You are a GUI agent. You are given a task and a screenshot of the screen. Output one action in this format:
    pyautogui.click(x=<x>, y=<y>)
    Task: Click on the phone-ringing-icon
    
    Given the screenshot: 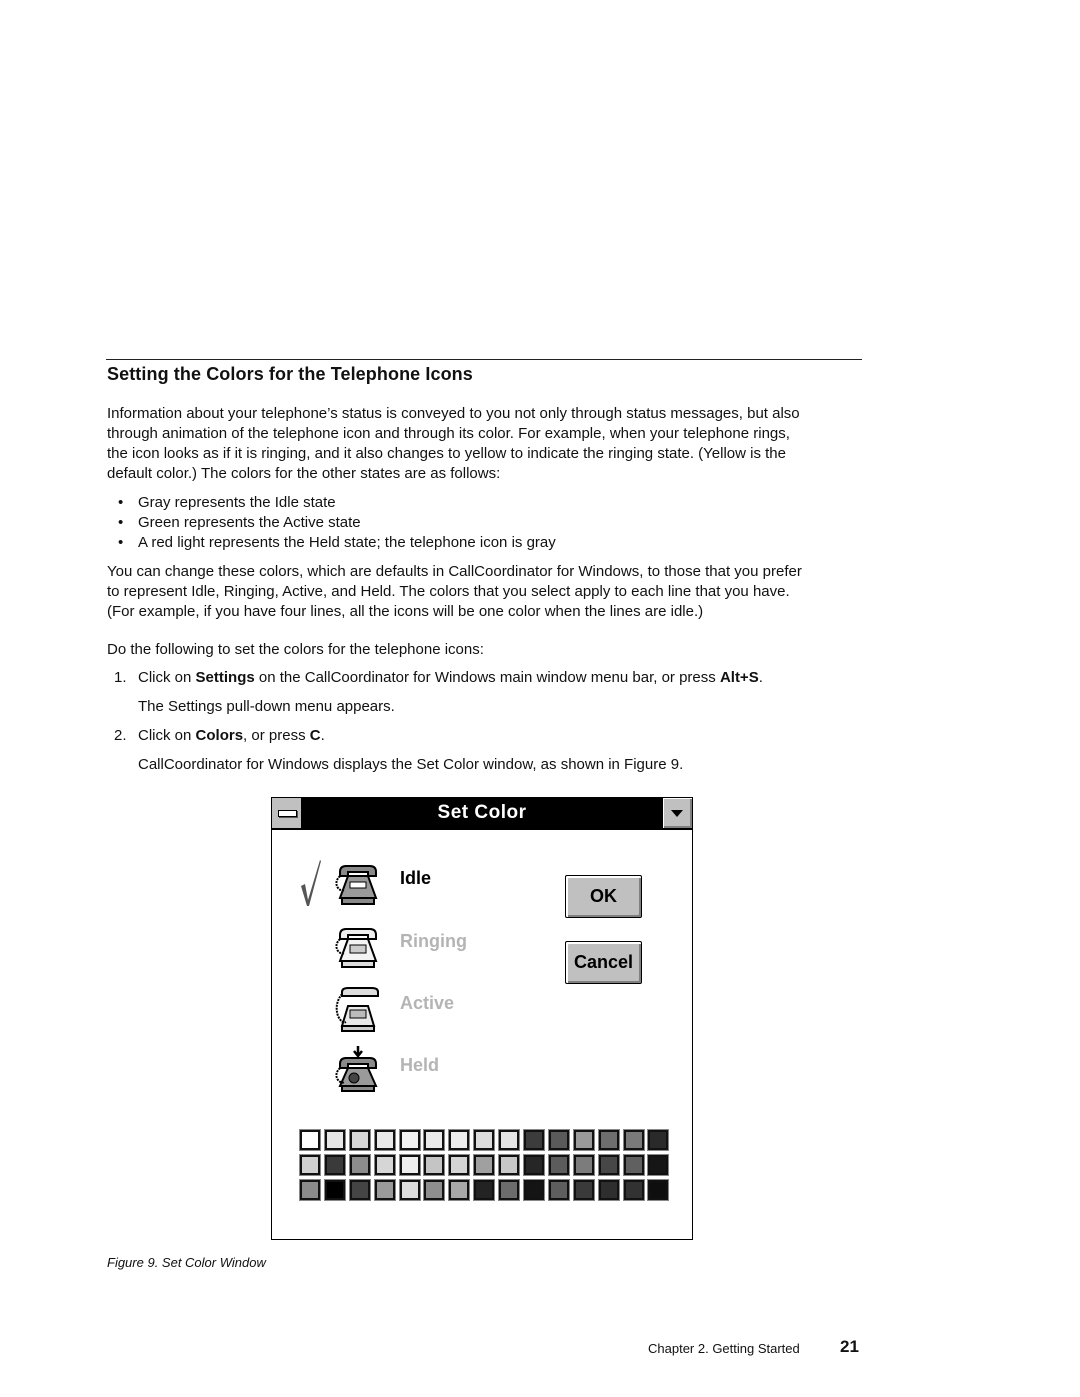 What is the action you would take?
    pyautogui.click(x=358, y=949)
    